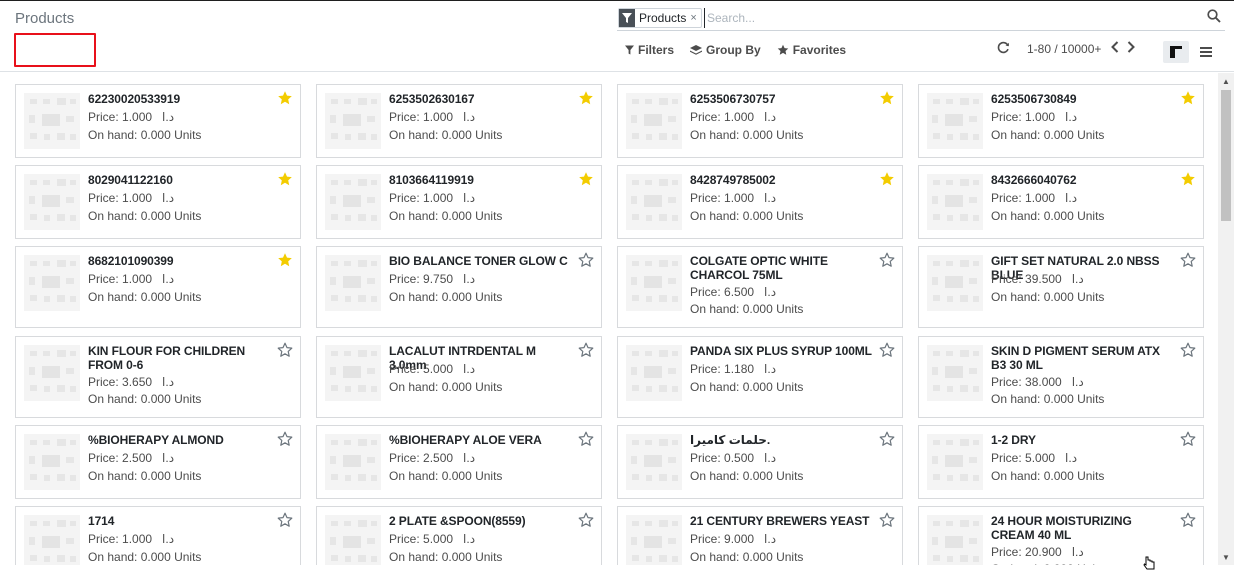 This screenshot has width=1234, height=570. What do you see at coordinates (695, 18) in the screenshot?
I see `facet-remove-button: ×` at bounding box center [695, 18].